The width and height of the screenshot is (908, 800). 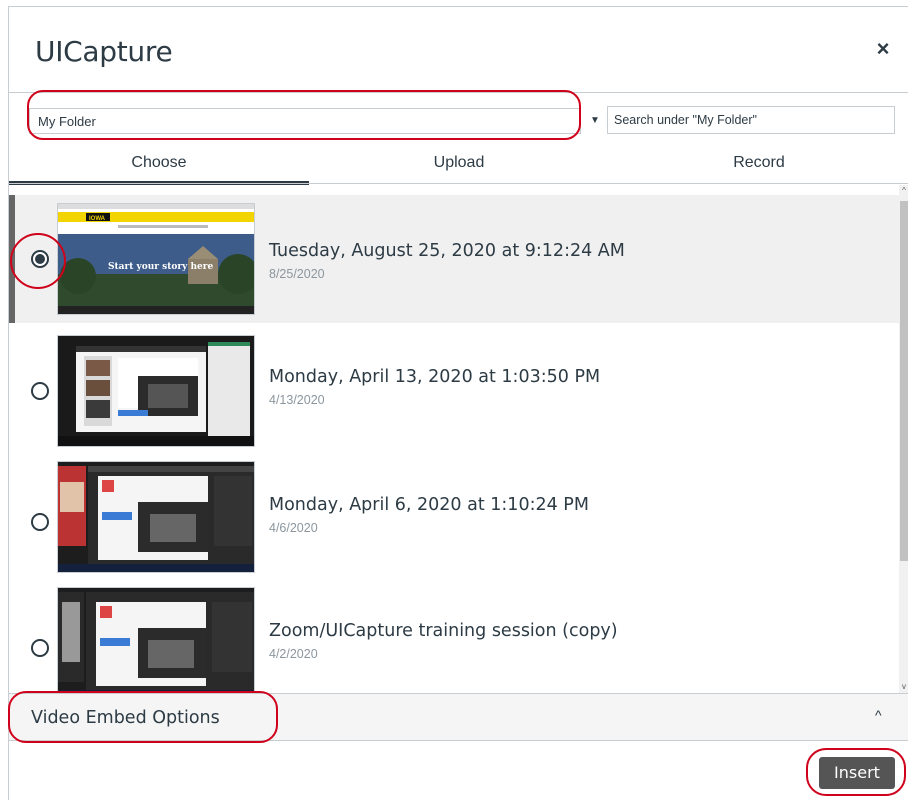 What do you see at coordinates (293, 528) in the screenshot?
I see `item-date: 4/6/2020` at bounding box center [293, 528].